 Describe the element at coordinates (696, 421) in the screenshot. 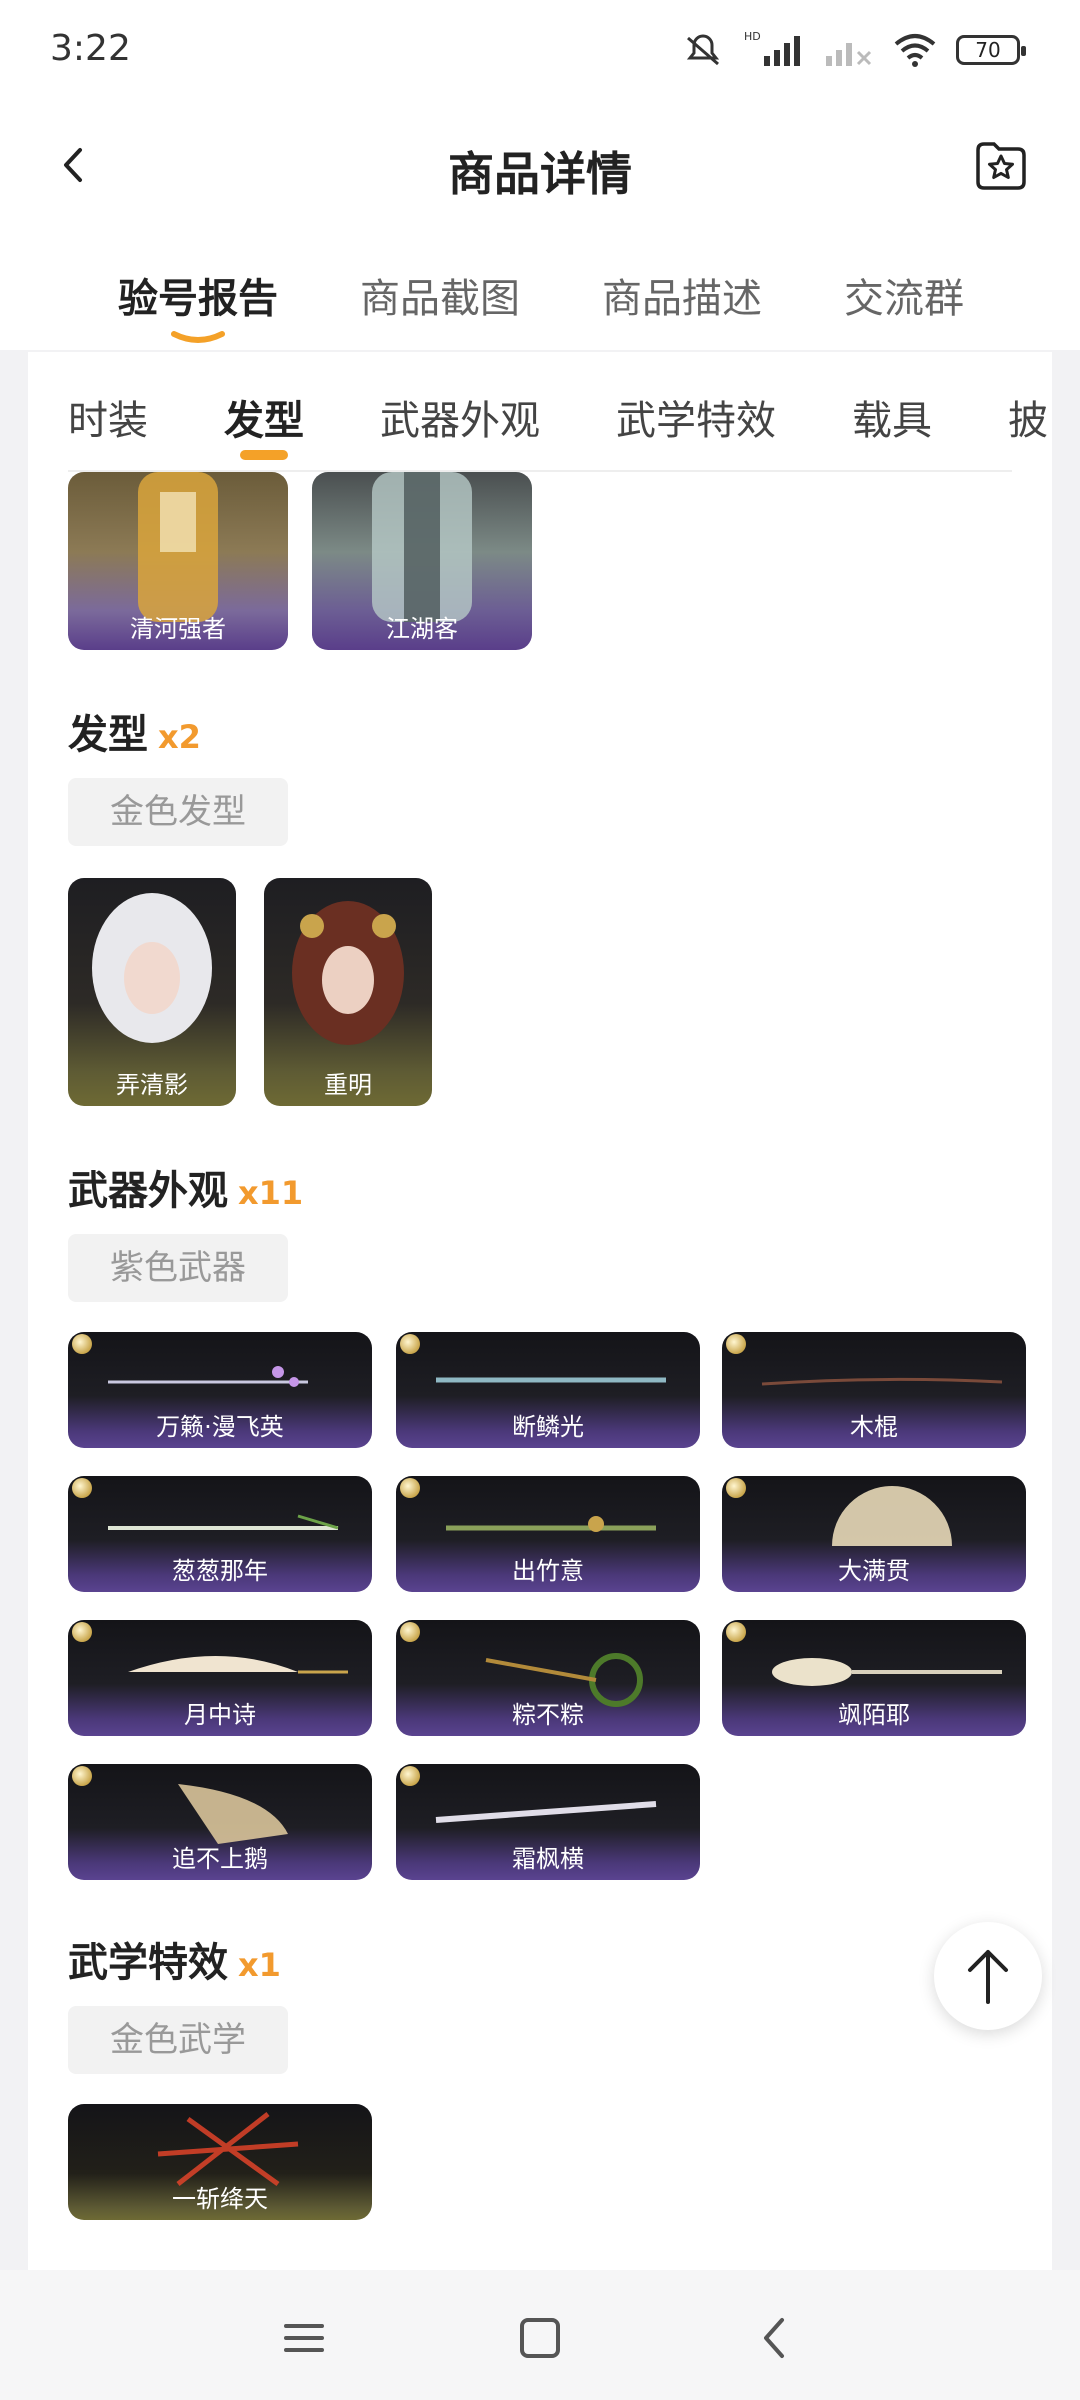

I see `subtab-label: 武学特效` at that location.